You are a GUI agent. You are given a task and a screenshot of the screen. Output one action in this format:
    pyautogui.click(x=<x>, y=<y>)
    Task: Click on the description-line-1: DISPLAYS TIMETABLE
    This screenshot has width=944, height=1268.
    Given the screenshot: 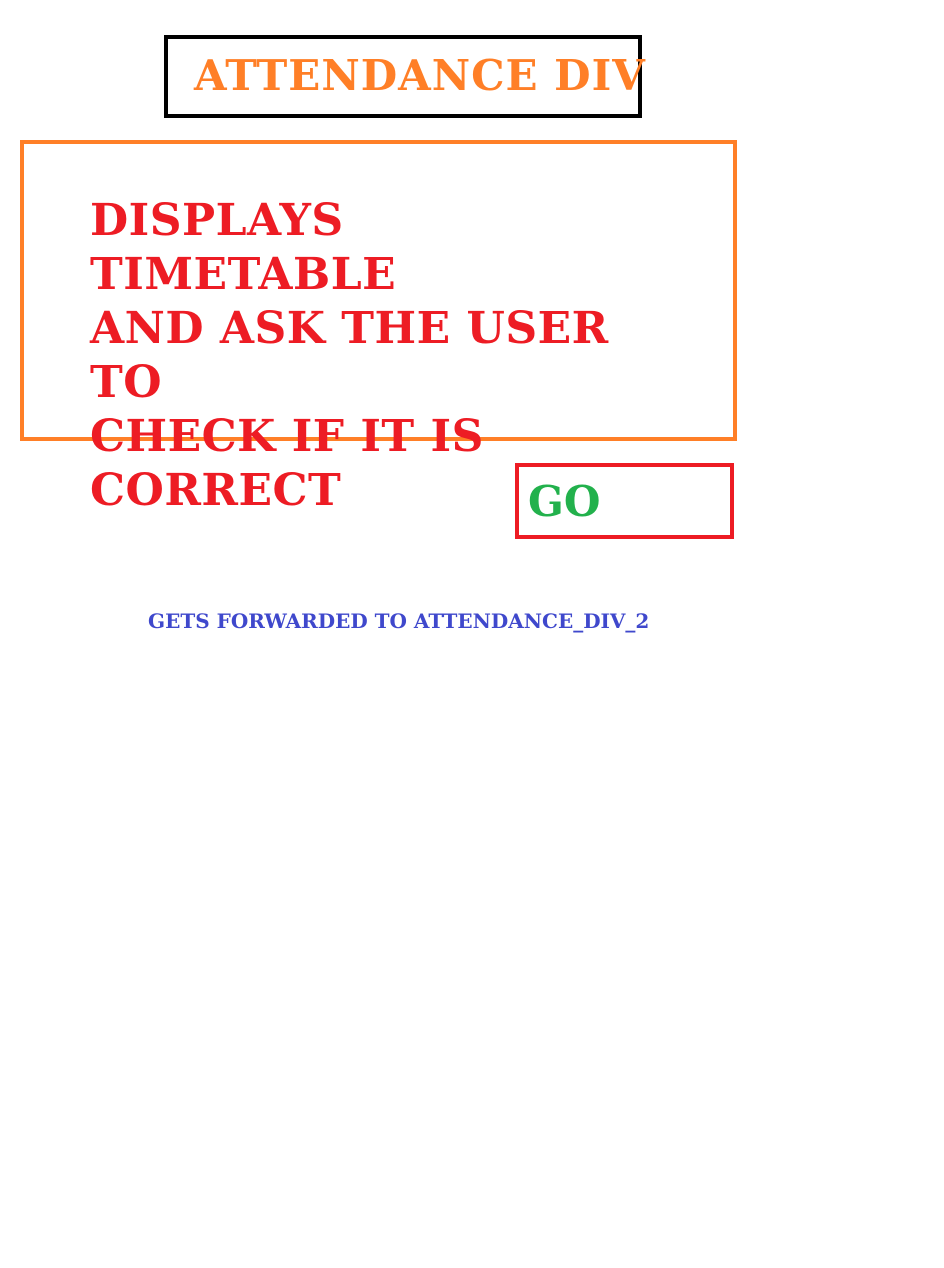 What is the action you would take?
    pyautogui.click(x=243, y=247)
    